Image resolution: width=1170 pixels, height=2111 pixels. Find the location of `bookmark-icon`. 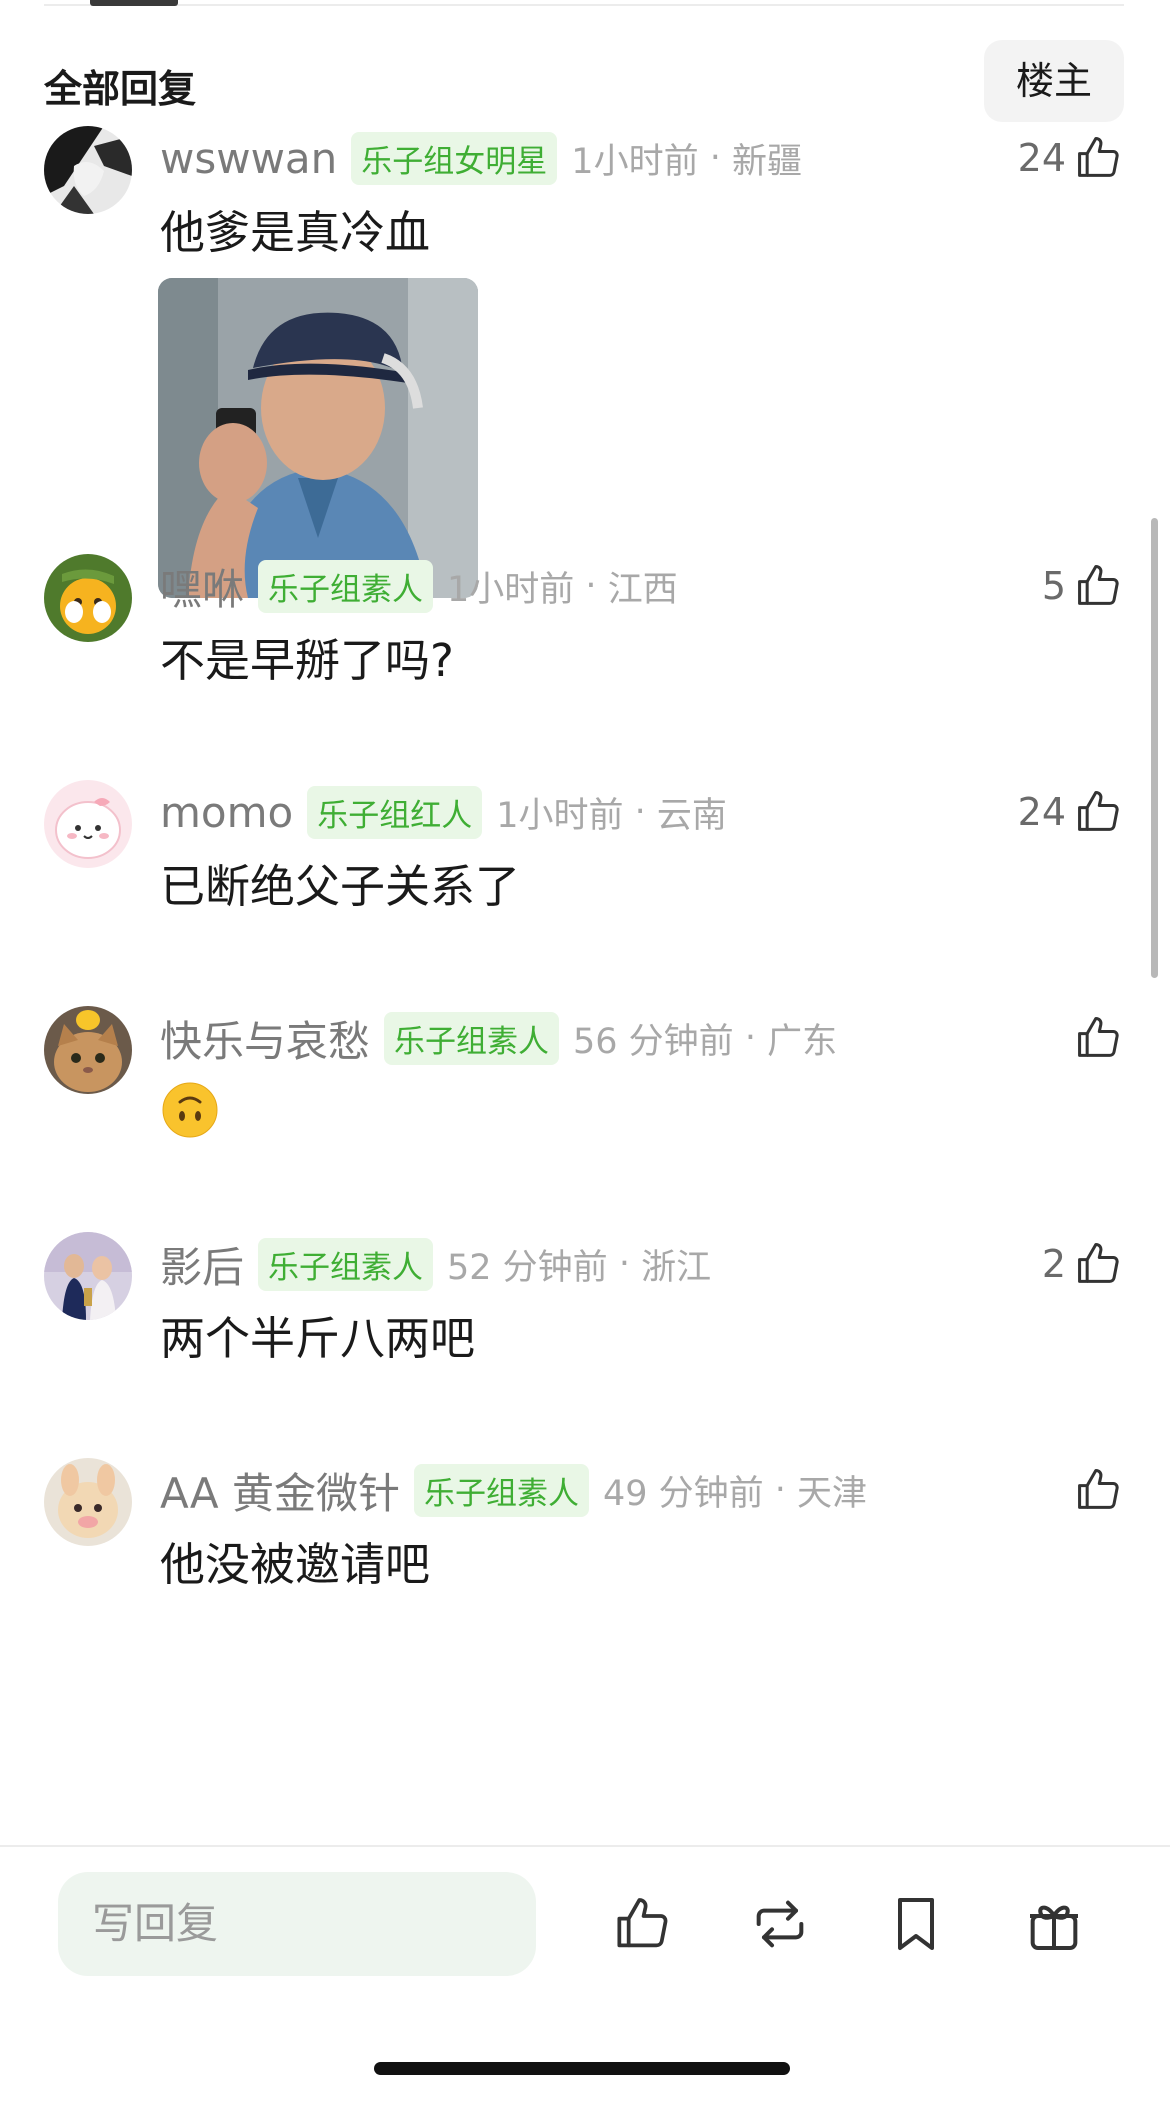

bookmark-icon is located at coordinates (916, 1924).